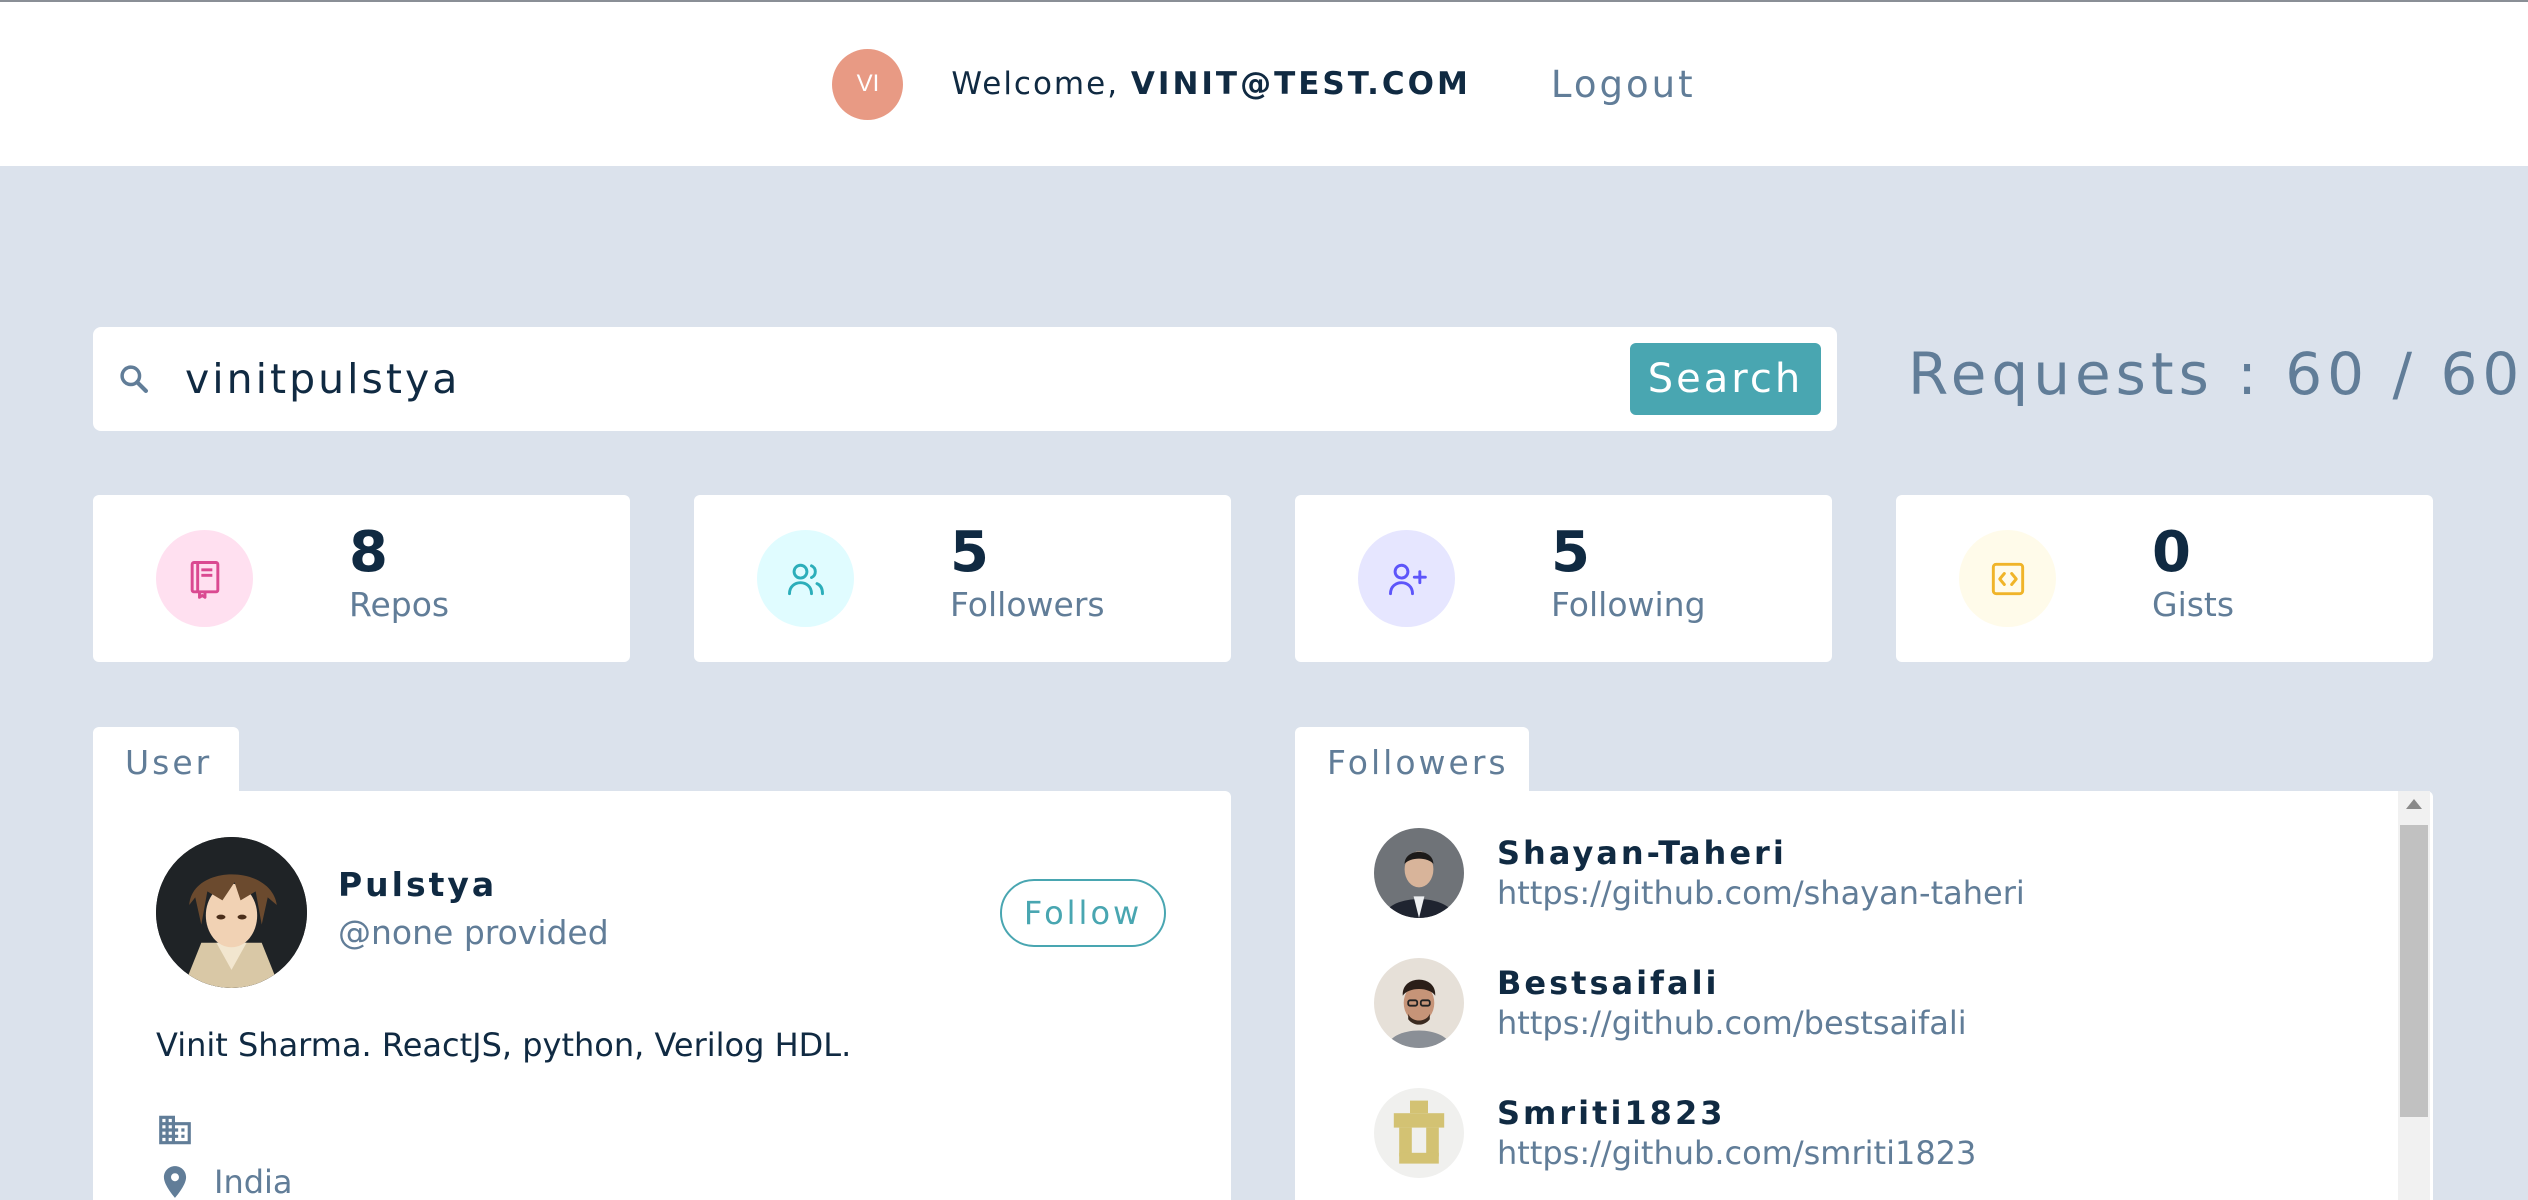 This screenshot has height=1200, width=2528. What do you see at coordinates (805, 578) in the screenshot?
I see `users-icon` at bounding box center [805, 578].